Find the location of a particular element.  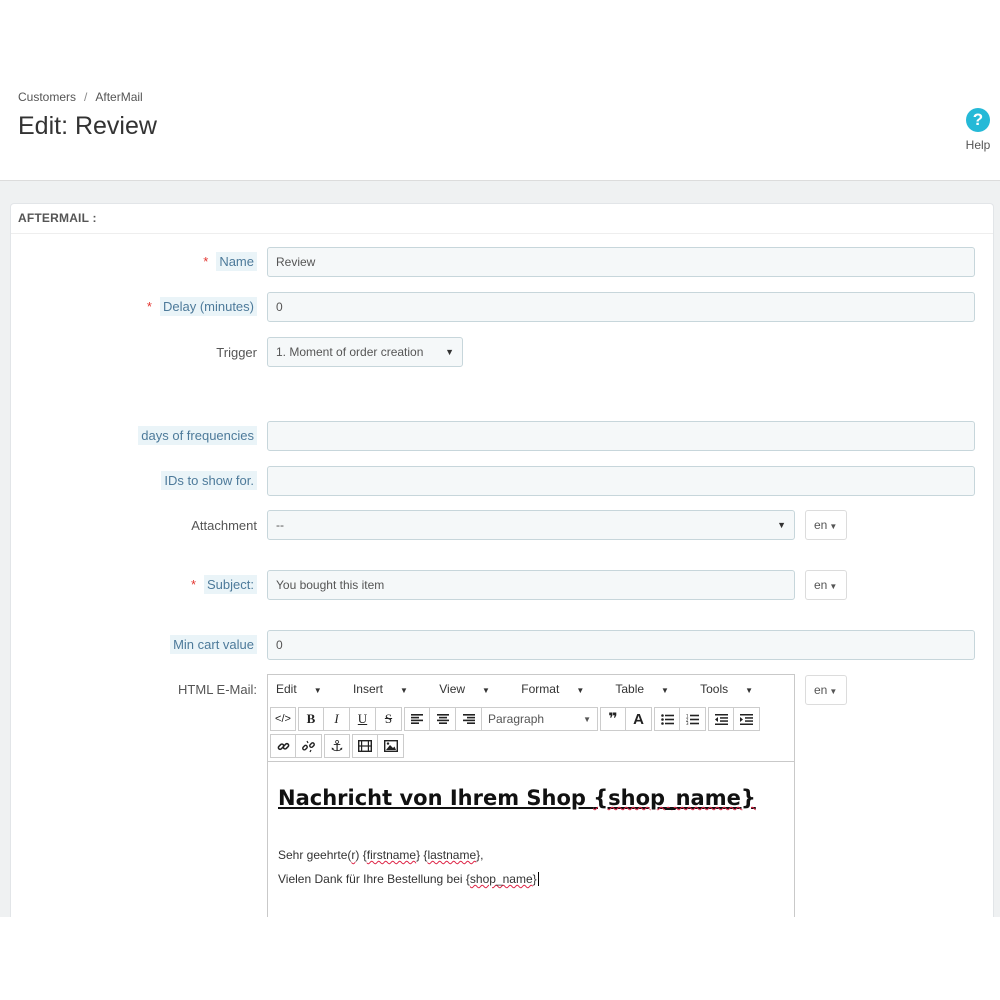

bottom-blank-area is located at coordinates (500, 958).